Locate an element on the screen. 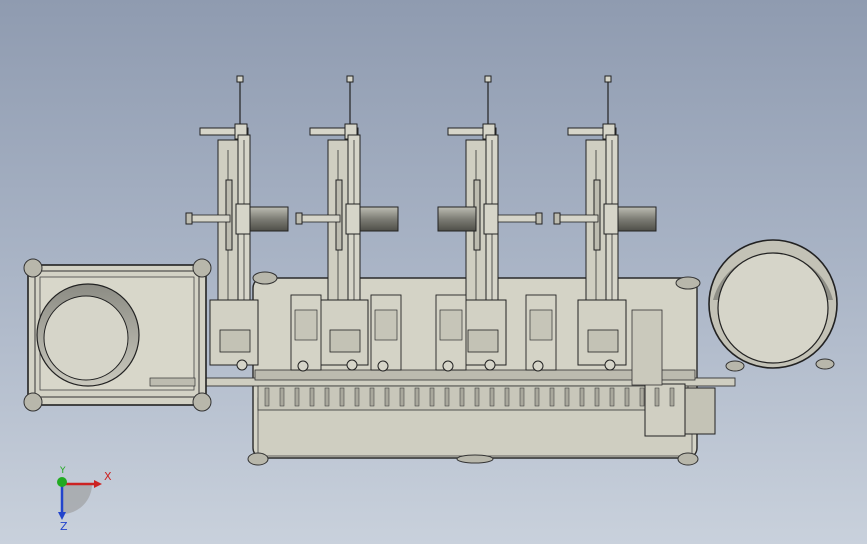  x-axis-label: X is located at coordinates (108, 476).